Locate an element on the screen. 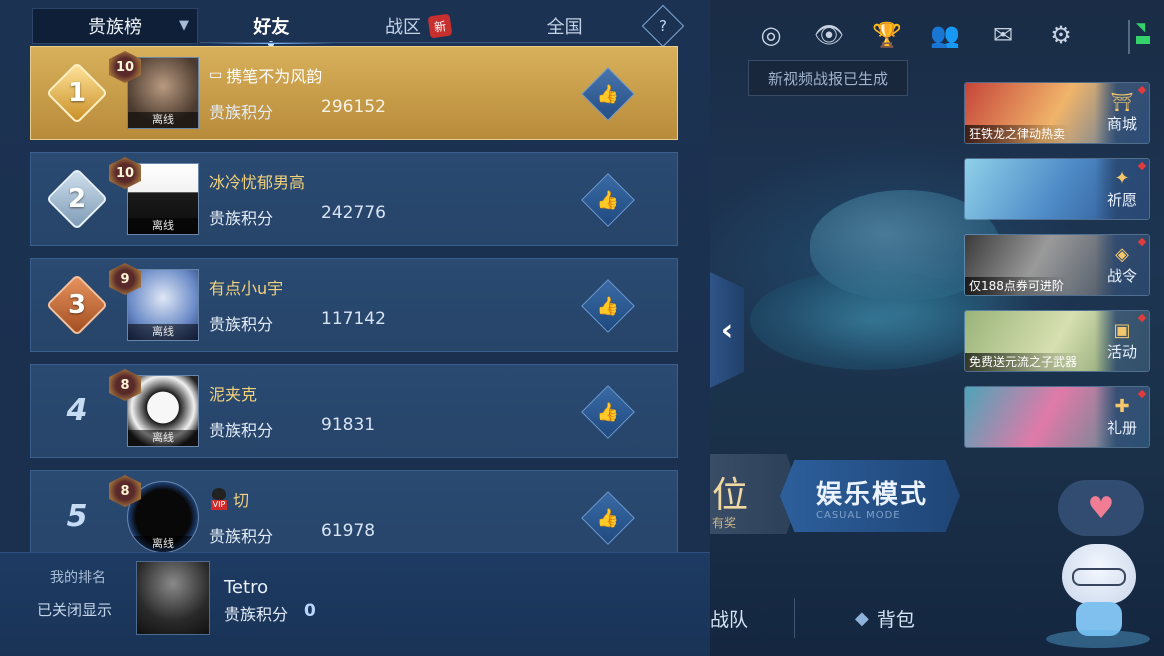 The width and height of the screenshot is (1164, 656). collapse-panel-button: ‹ is located at coordinates (727, 330).